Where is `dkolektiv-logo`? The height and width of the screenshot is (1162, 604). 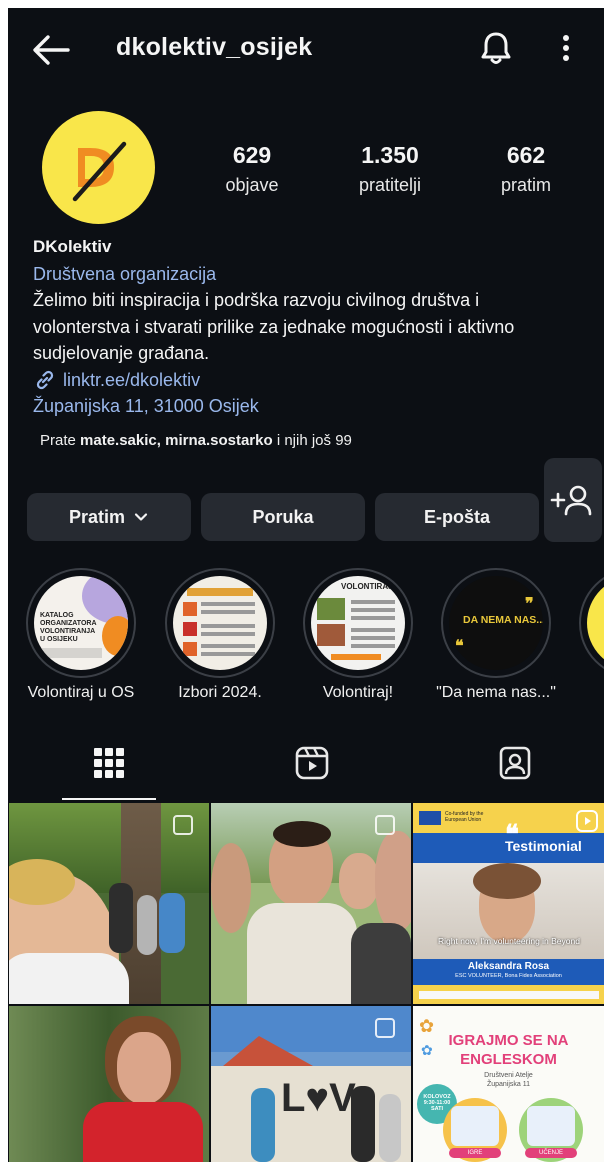
dkolektiv-logo is located at coordinates (99, 171).